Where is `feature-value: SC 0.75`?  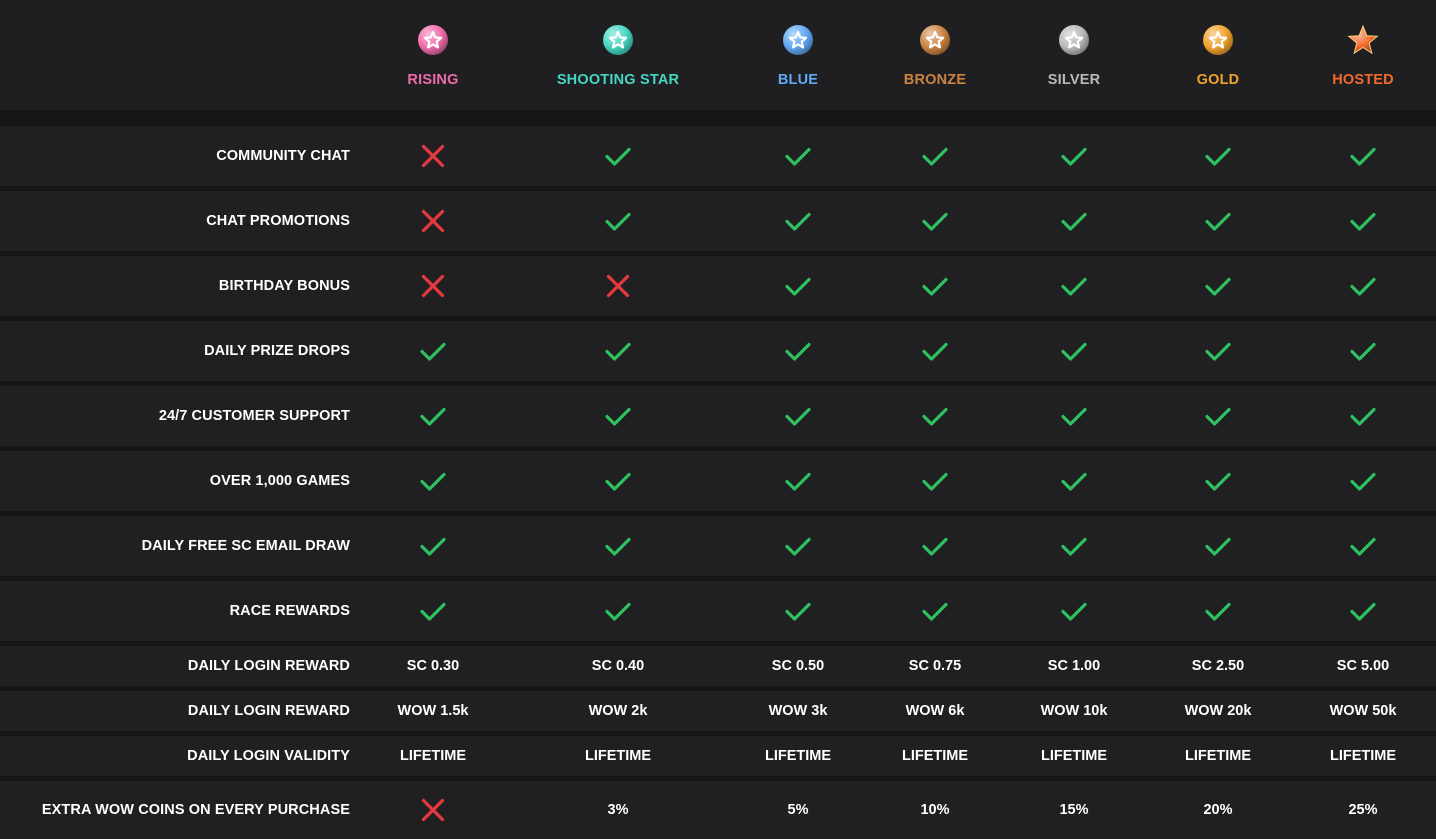 feature-value: SC 0.75 is located at coordinates (935, 666).